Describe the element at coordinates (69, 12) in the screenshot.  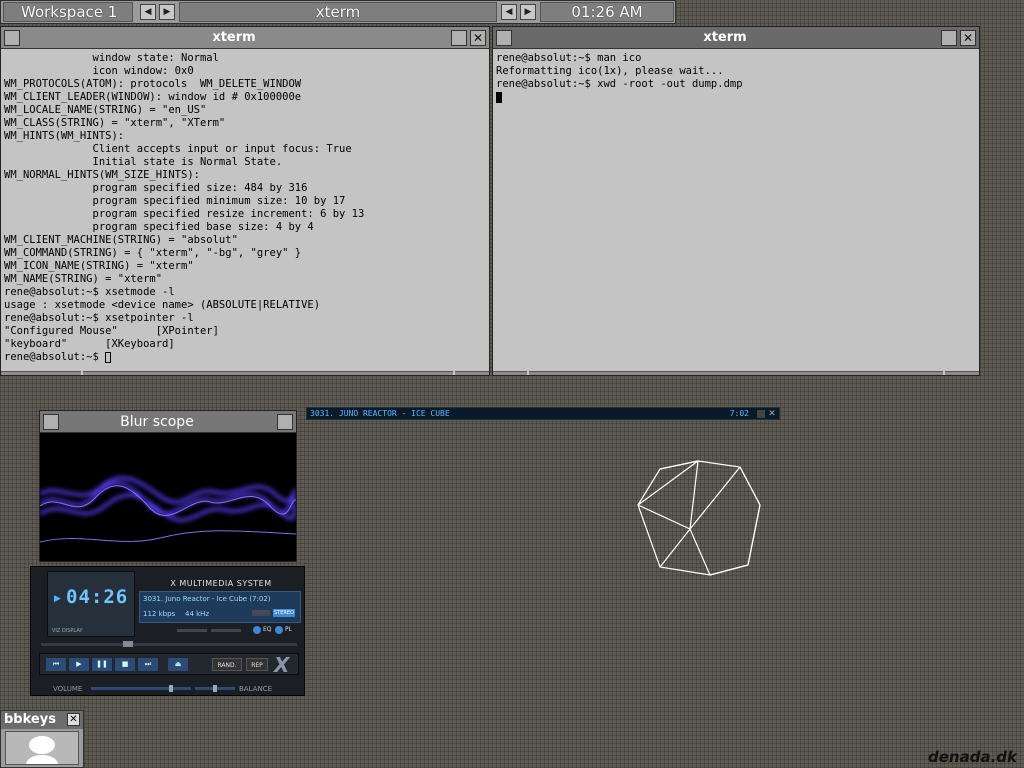
I see `workspace-label: Workspace 1` at that location.